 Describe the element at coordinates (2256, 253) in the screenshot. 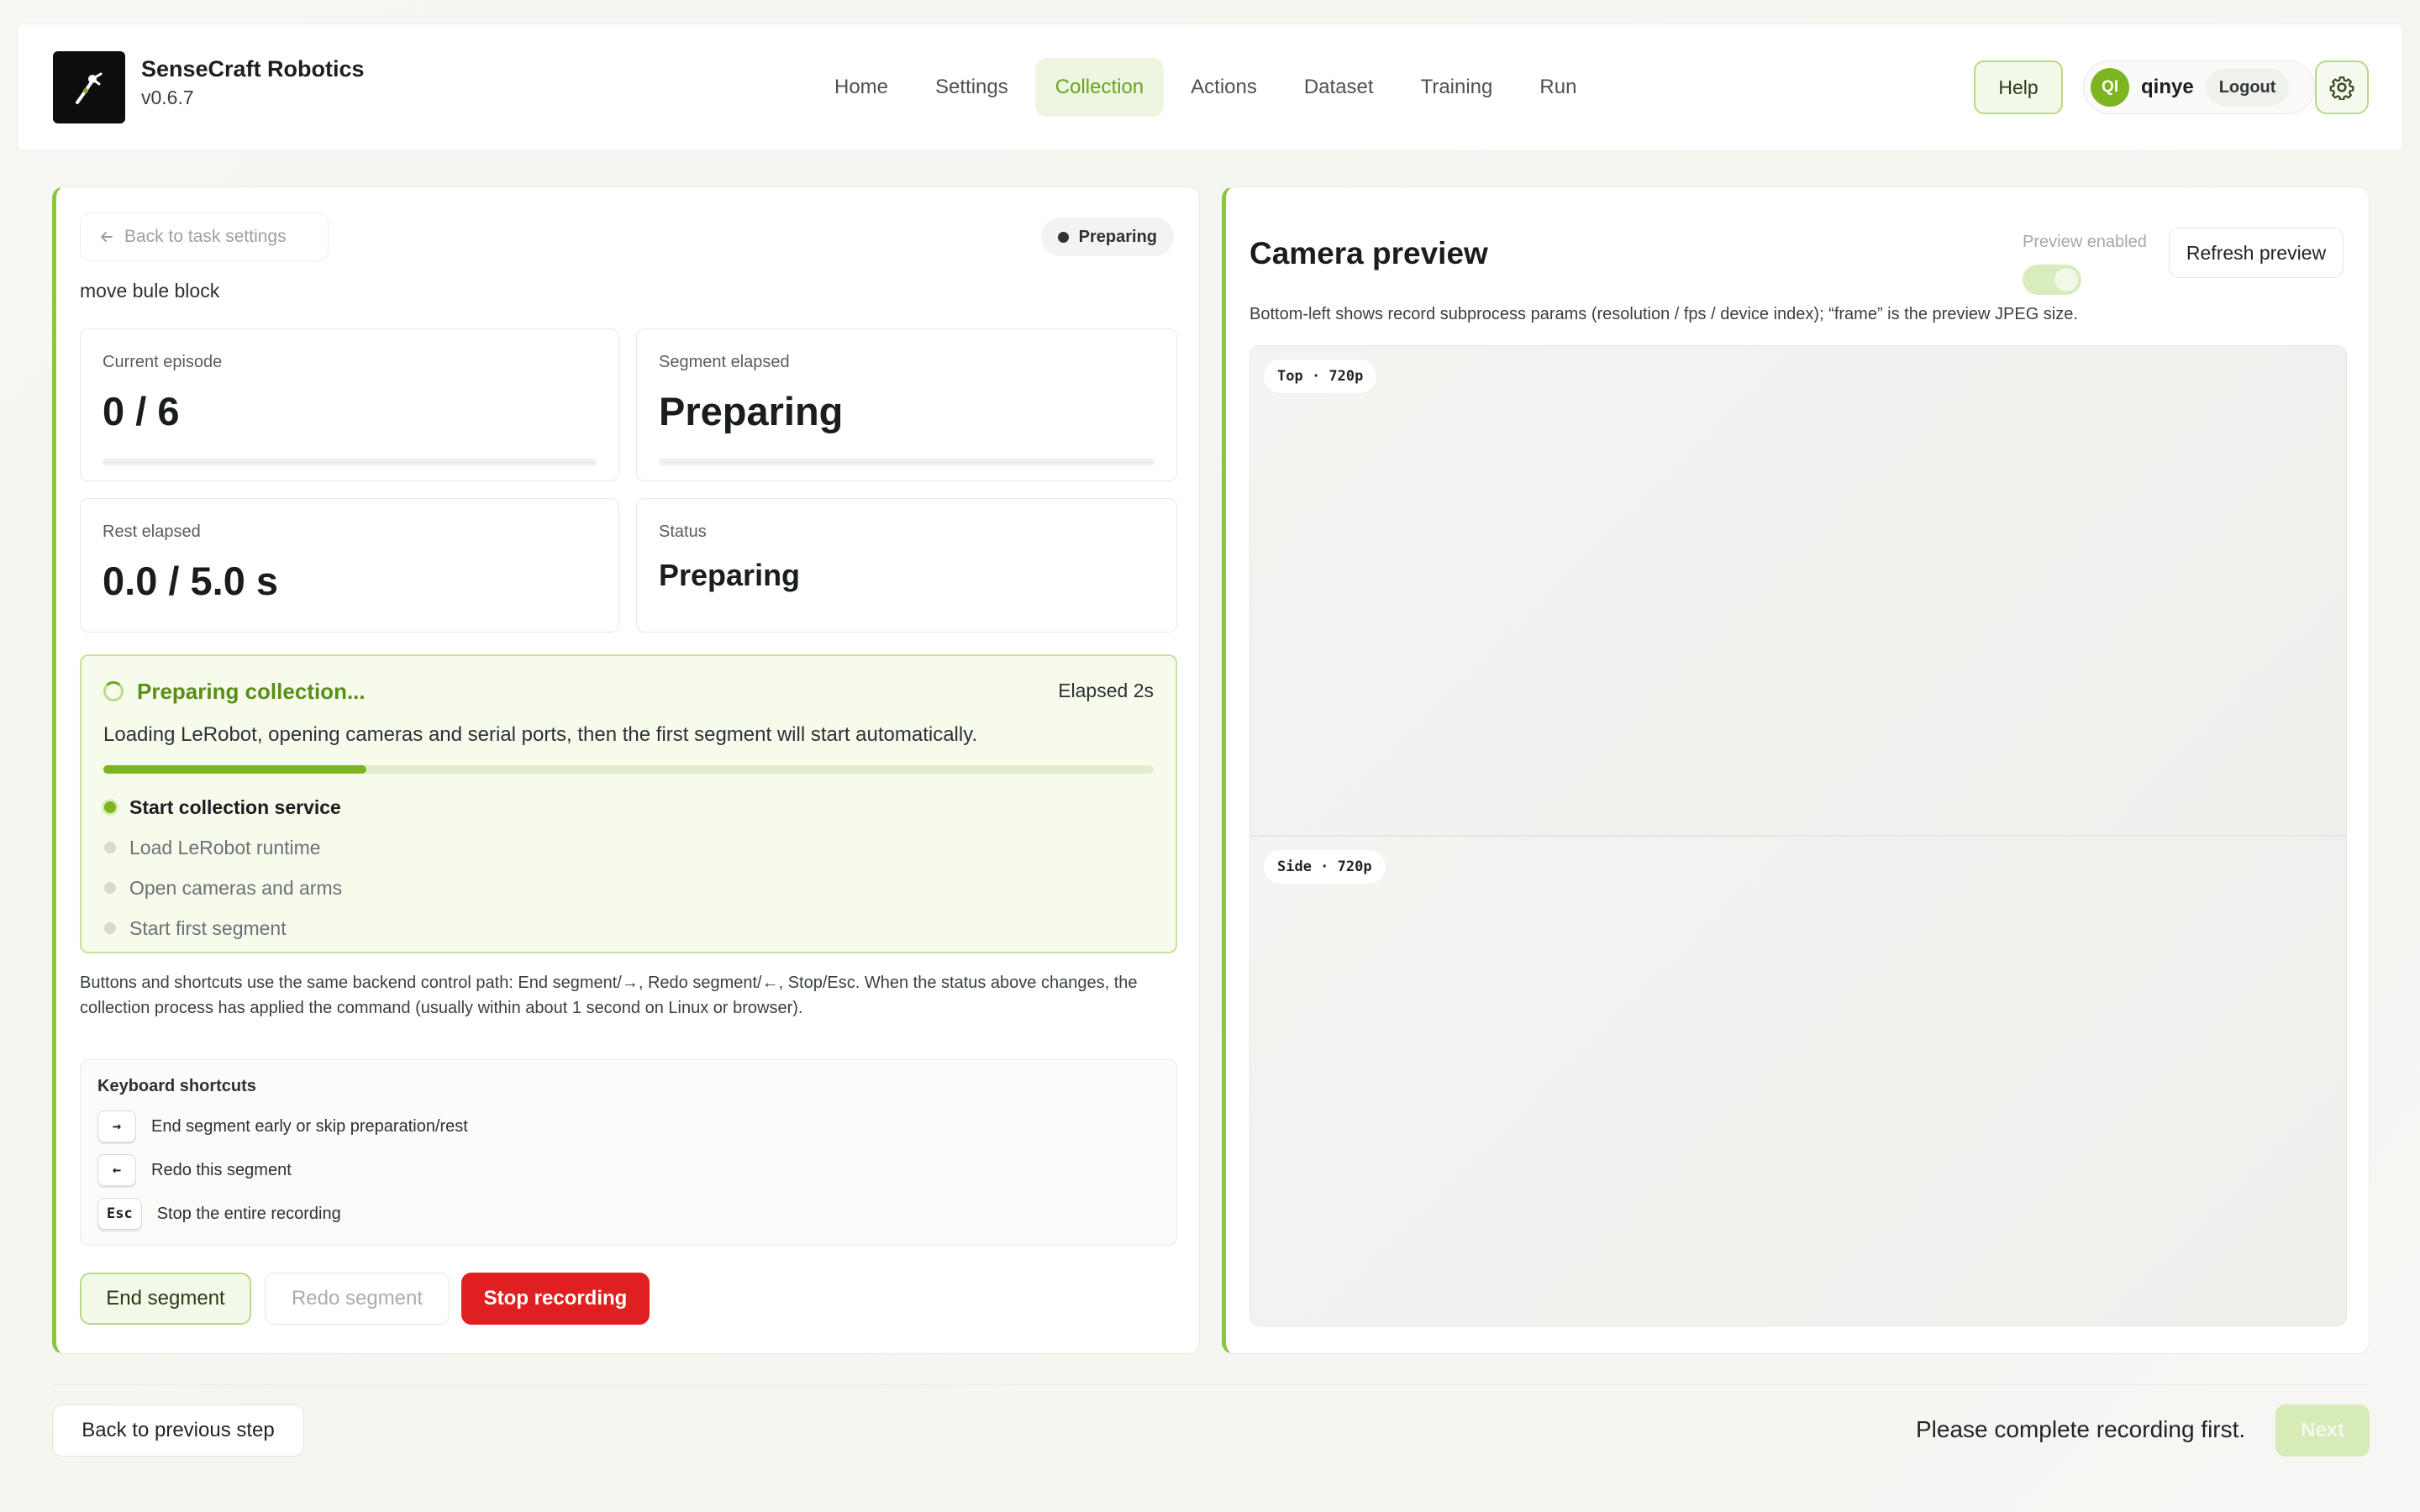

I see `refresh-preview-button: Refresh preview` at that location.